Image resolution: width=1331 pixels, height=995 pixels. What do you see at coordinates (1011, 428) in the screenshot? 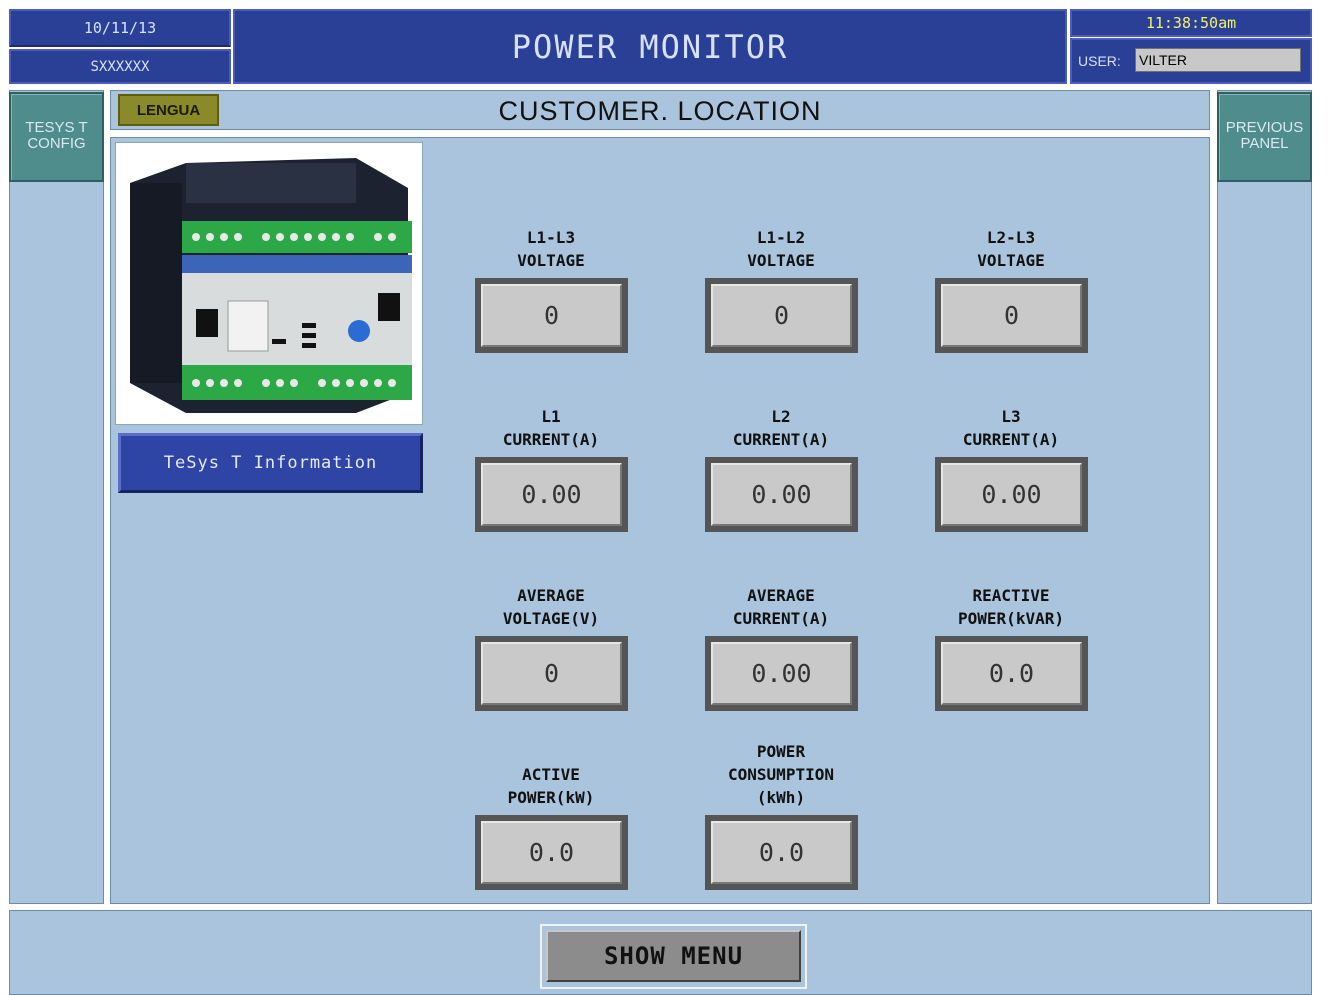
I see `reading-label: L3 CURRENT(A)` at bounding box center [1011, 428].